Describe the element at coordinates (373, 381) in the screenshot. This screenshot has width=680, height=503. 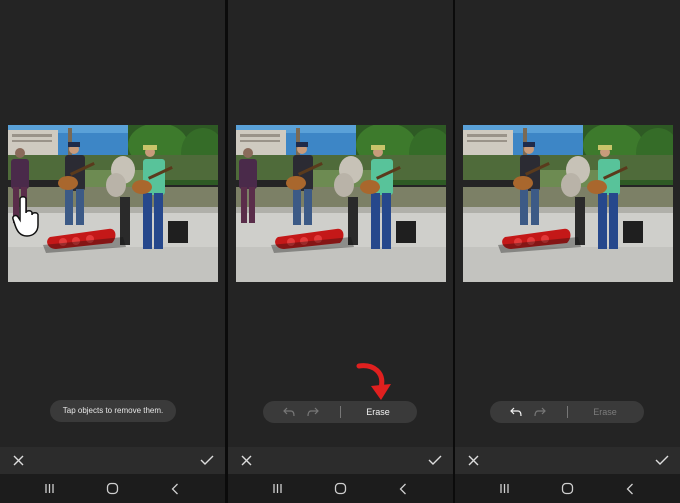
I see `annotation-arrow-icon` at that location.